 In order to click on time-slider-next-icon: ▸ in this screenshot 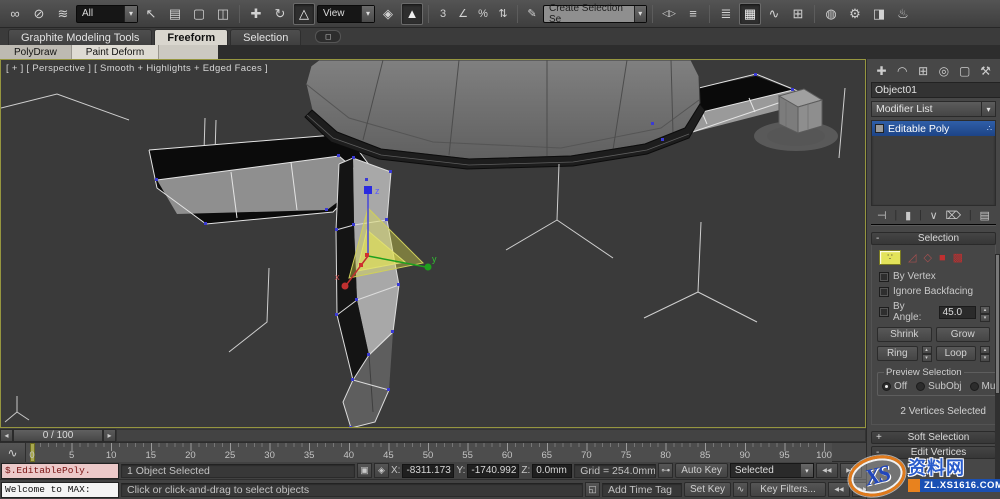, I will do `click(109, 435)`.